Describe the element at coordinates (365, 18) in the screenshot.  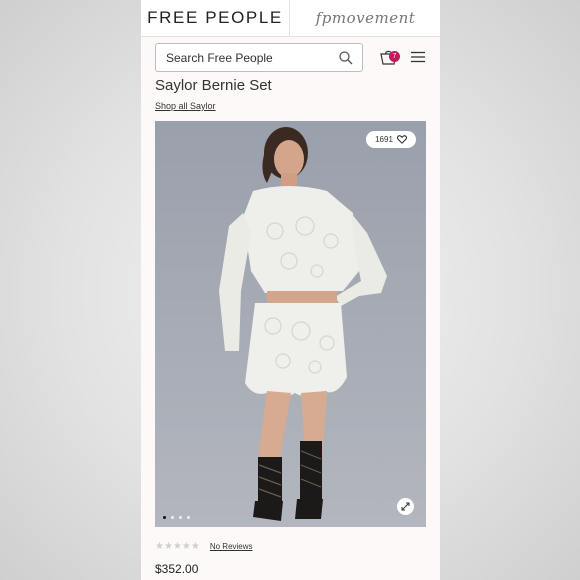
I see `brand-fp-movement: fpmovement` at that location.